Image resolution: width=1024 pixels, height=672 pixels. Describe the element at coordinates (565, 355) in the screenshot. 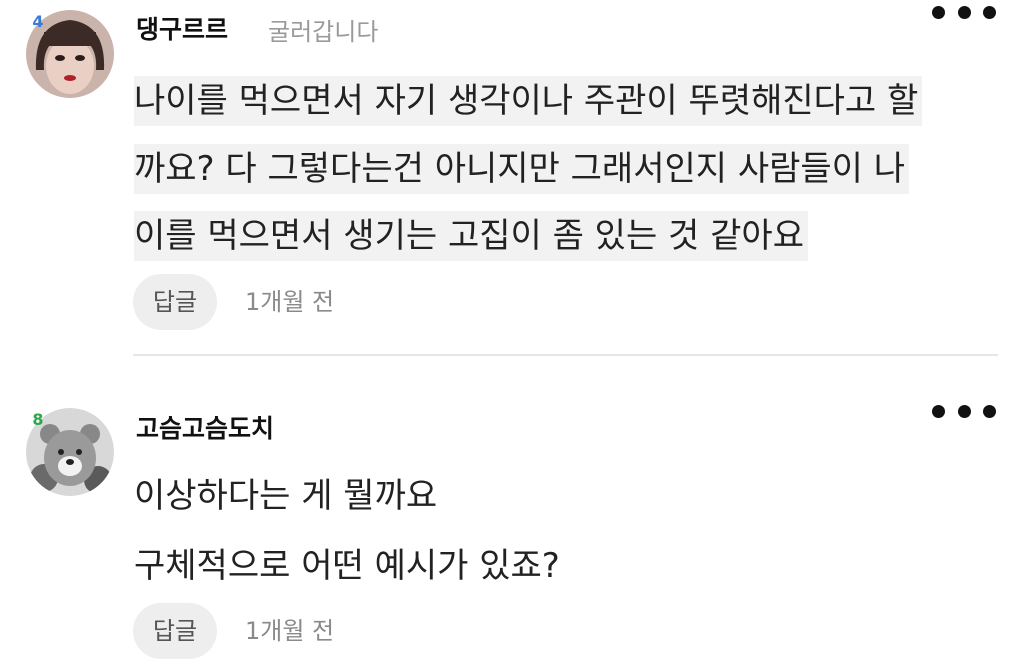

I see `divider` at that location.